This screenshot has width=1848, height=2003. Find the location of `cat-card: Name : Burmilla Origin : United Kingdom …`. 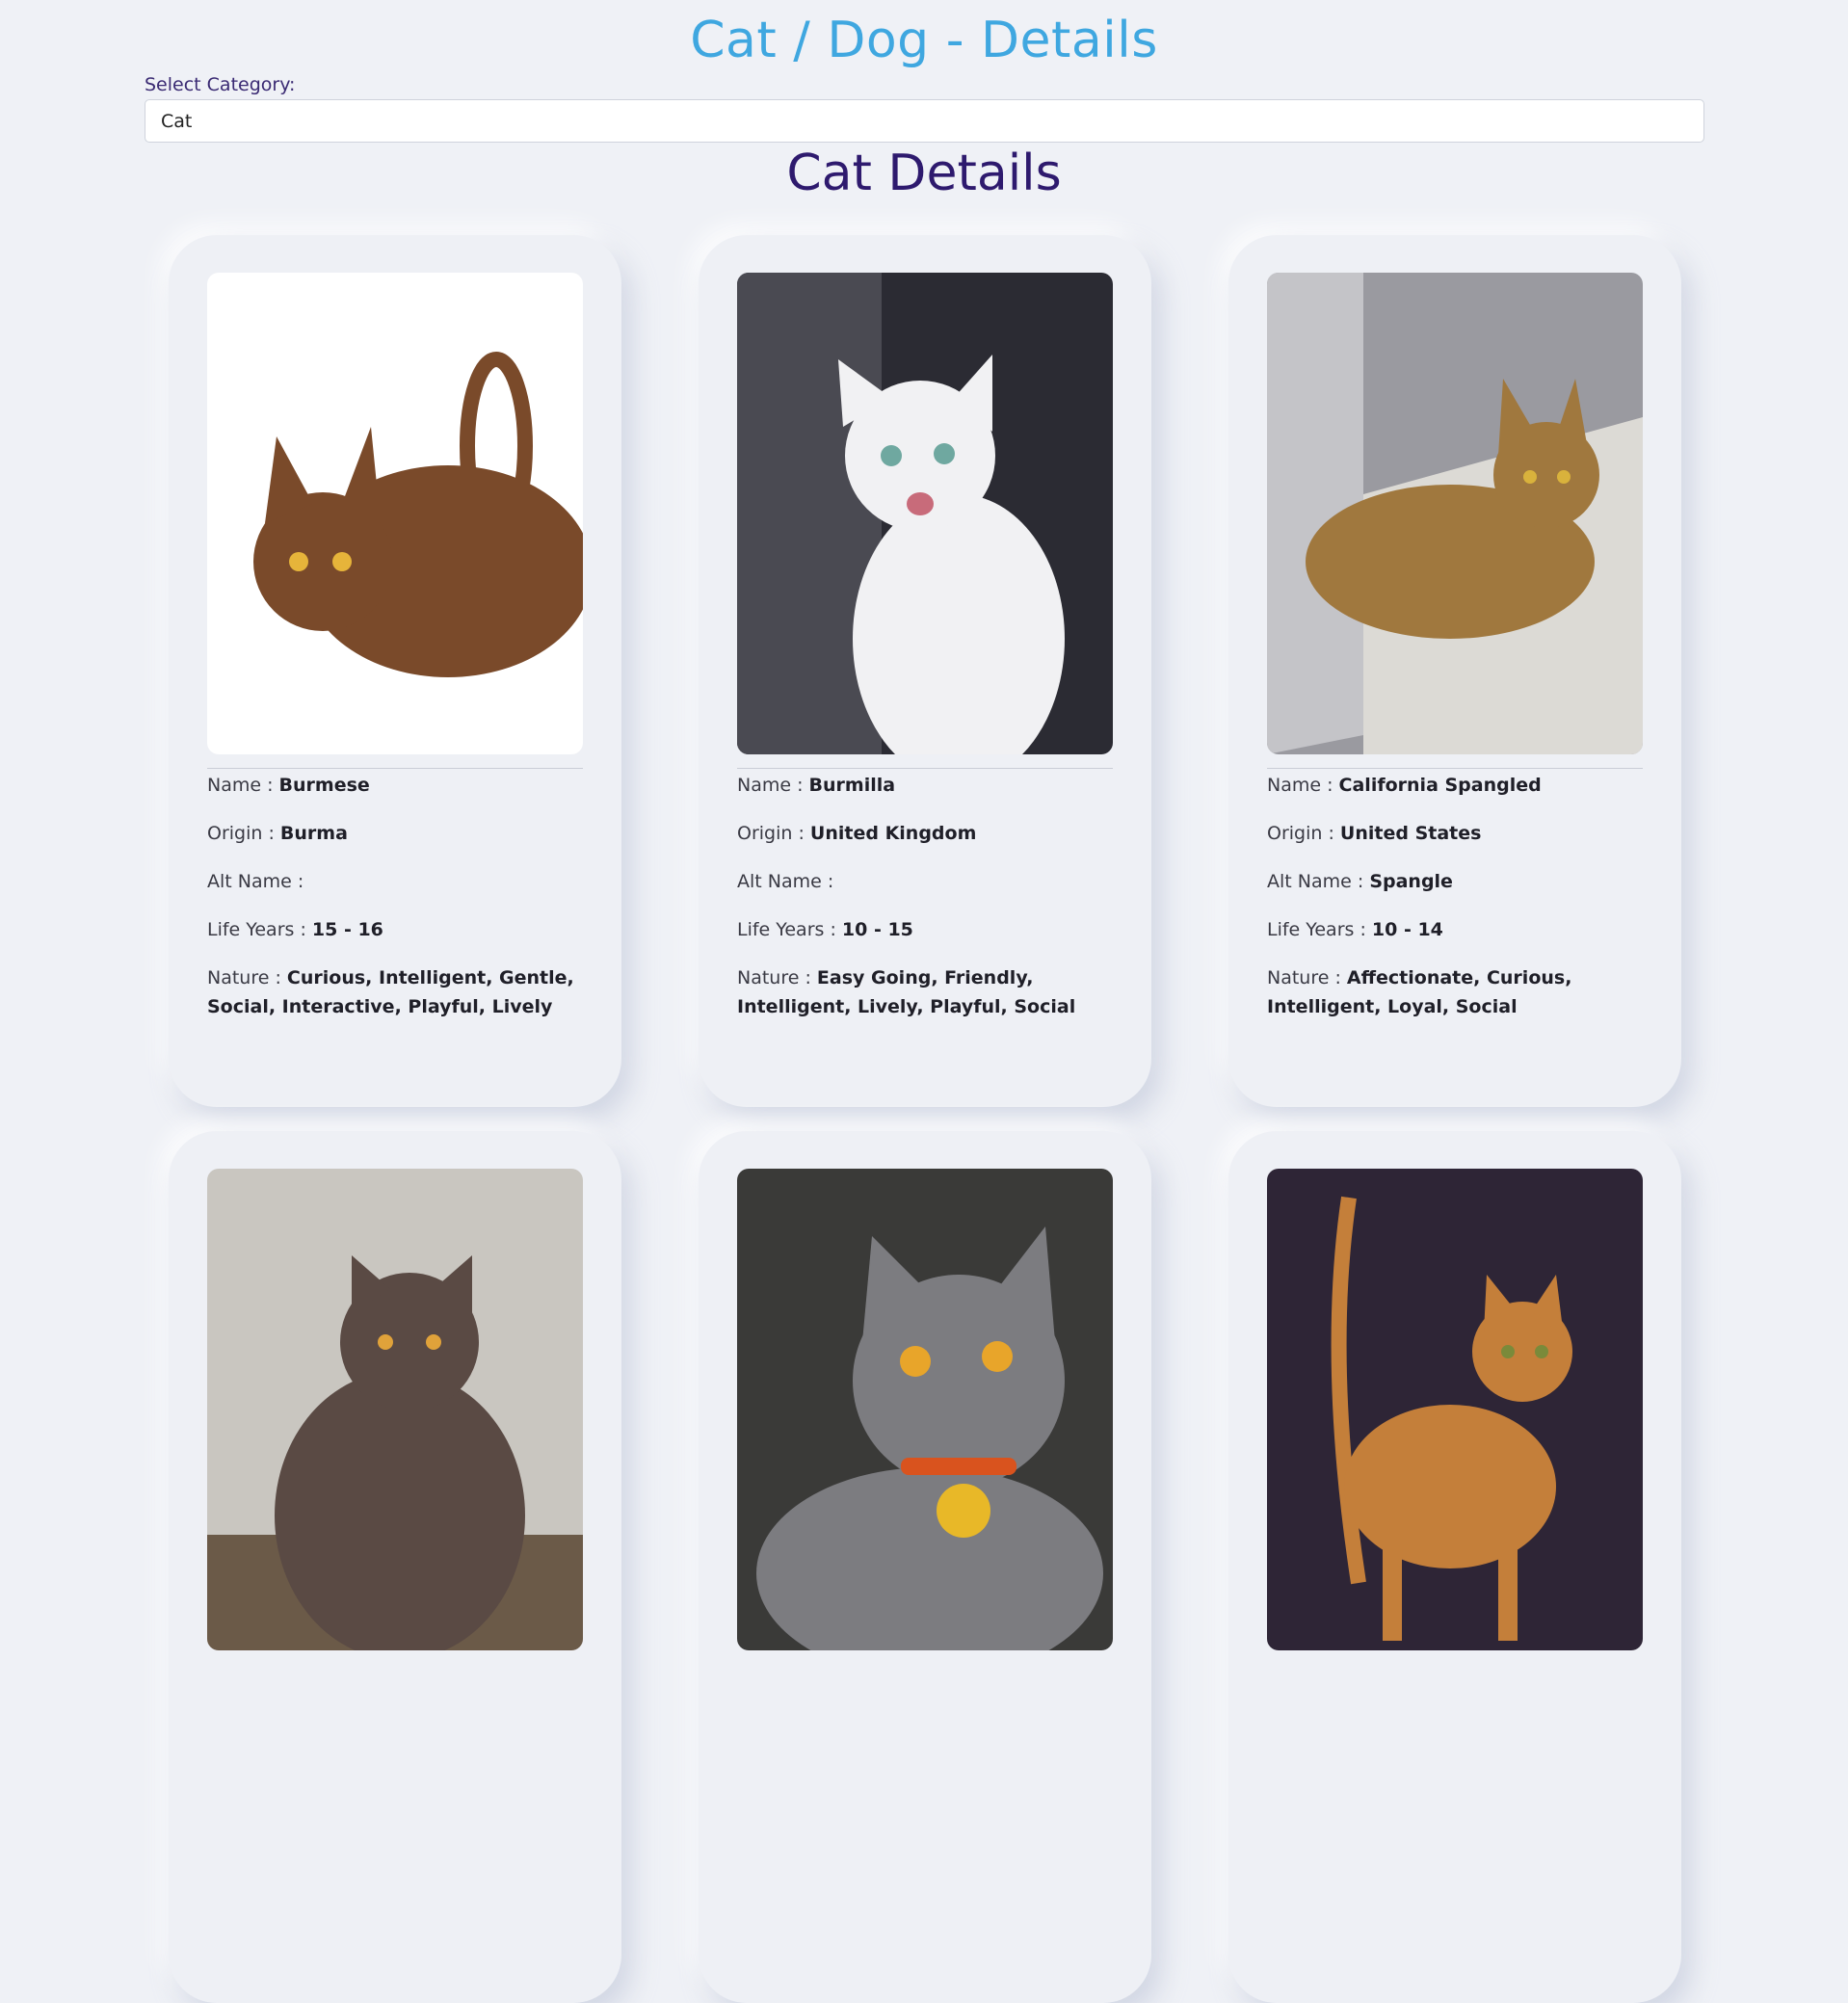

cat-card: Name : Burmilla Origin : United Kingdom … is located at coordinates (925, 671).